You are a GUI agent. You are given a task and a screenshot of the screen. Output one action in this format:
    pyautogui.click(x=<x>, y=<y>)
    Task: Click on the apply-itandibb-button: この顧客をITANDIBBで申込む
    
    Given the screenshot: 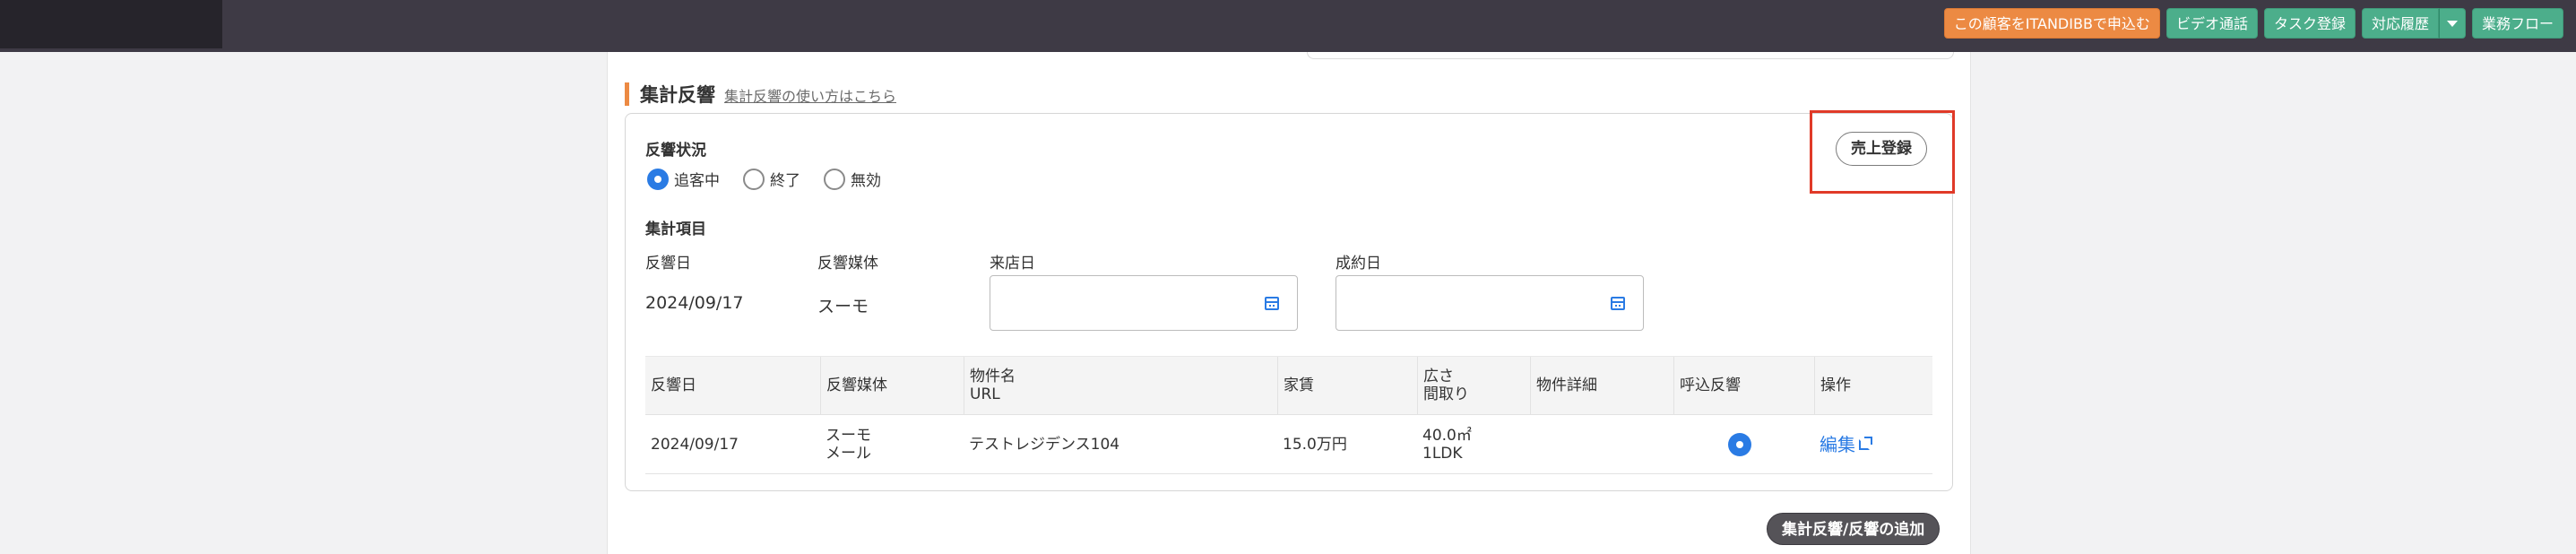 What is the action you would take?
    pyautogui.click(x=2051, y=24)
    